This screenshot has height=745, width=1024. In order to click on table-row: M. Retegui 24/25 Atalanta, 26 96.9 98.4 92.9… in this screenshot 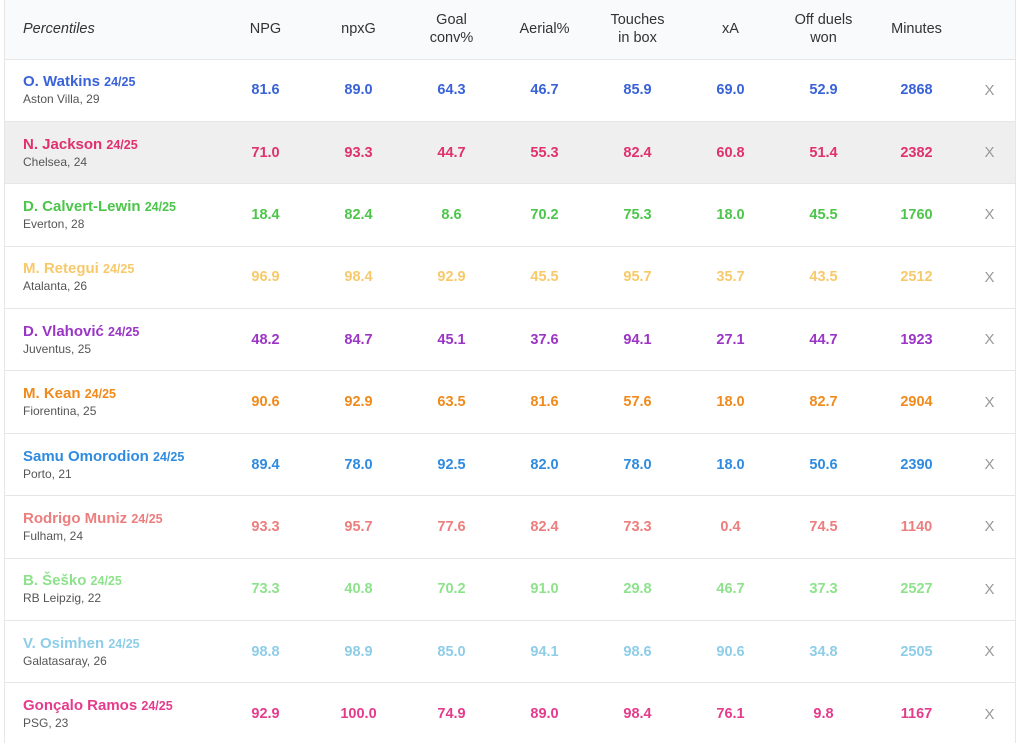, I will do `click(510, 277)`.